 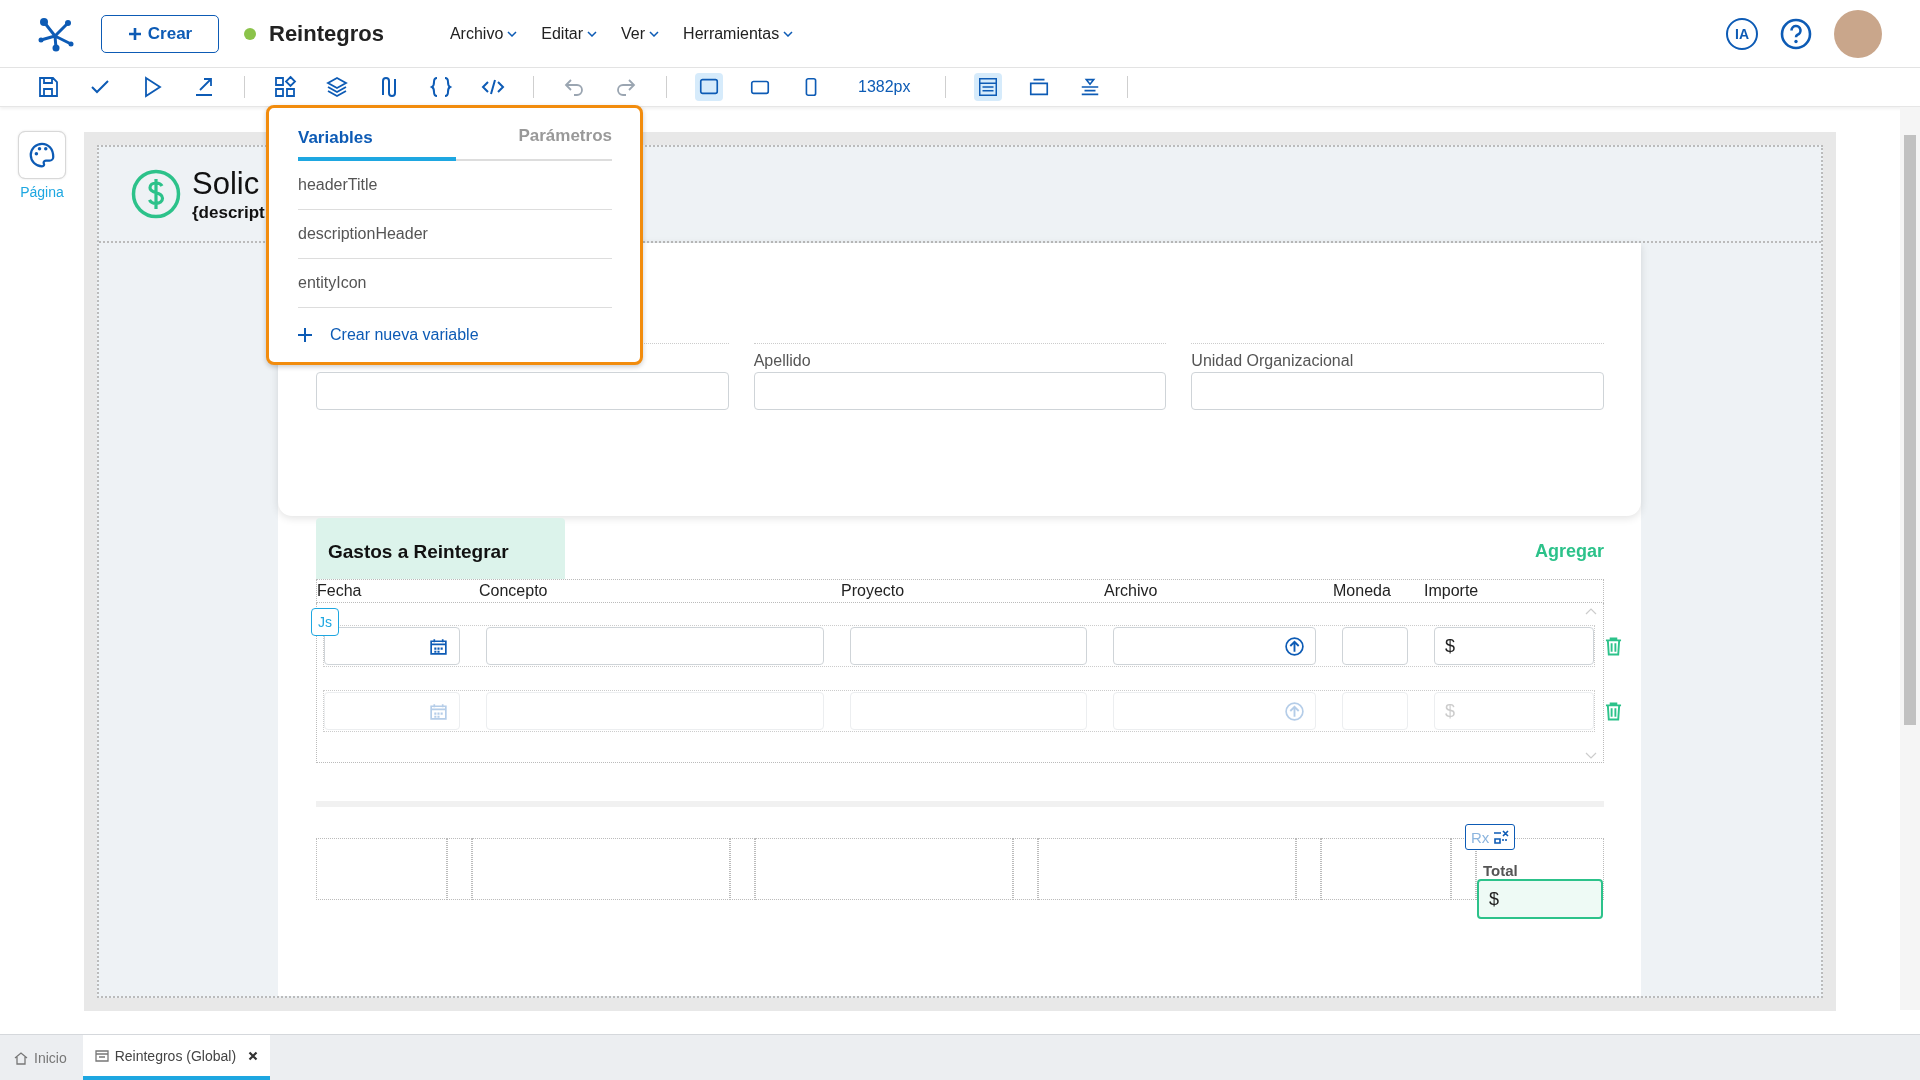 I want to click on components-icon, so click(x=285, y=87).